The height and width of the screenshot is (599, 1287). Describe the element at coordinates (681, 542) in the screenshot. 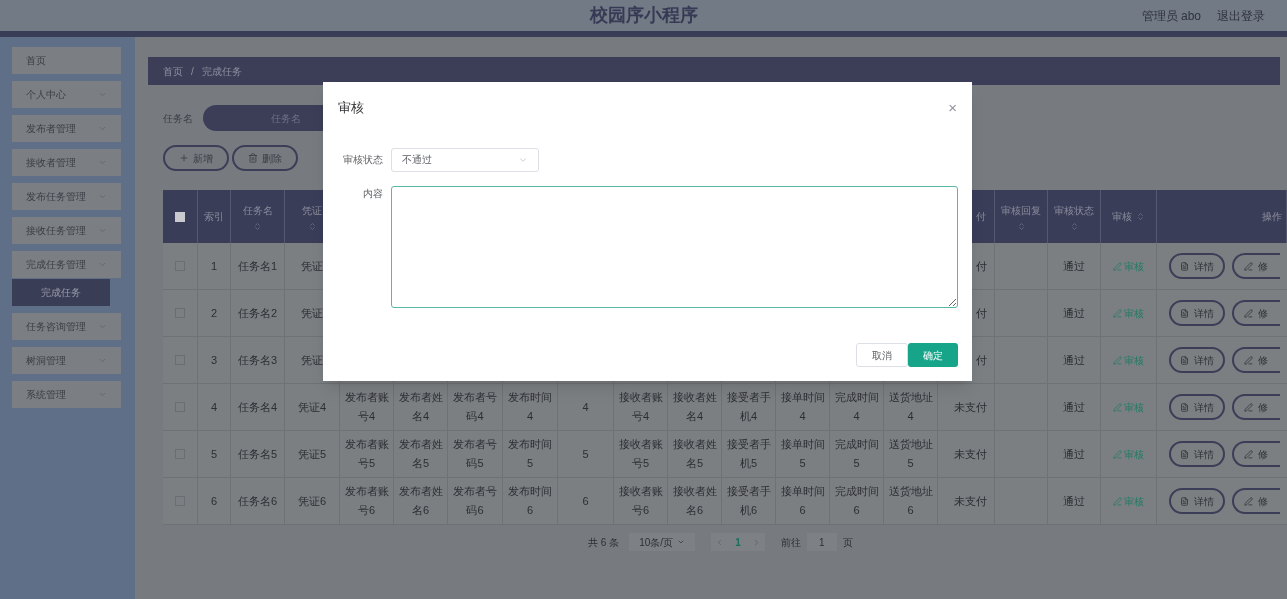

I see `chevron-down-icon` at that location.